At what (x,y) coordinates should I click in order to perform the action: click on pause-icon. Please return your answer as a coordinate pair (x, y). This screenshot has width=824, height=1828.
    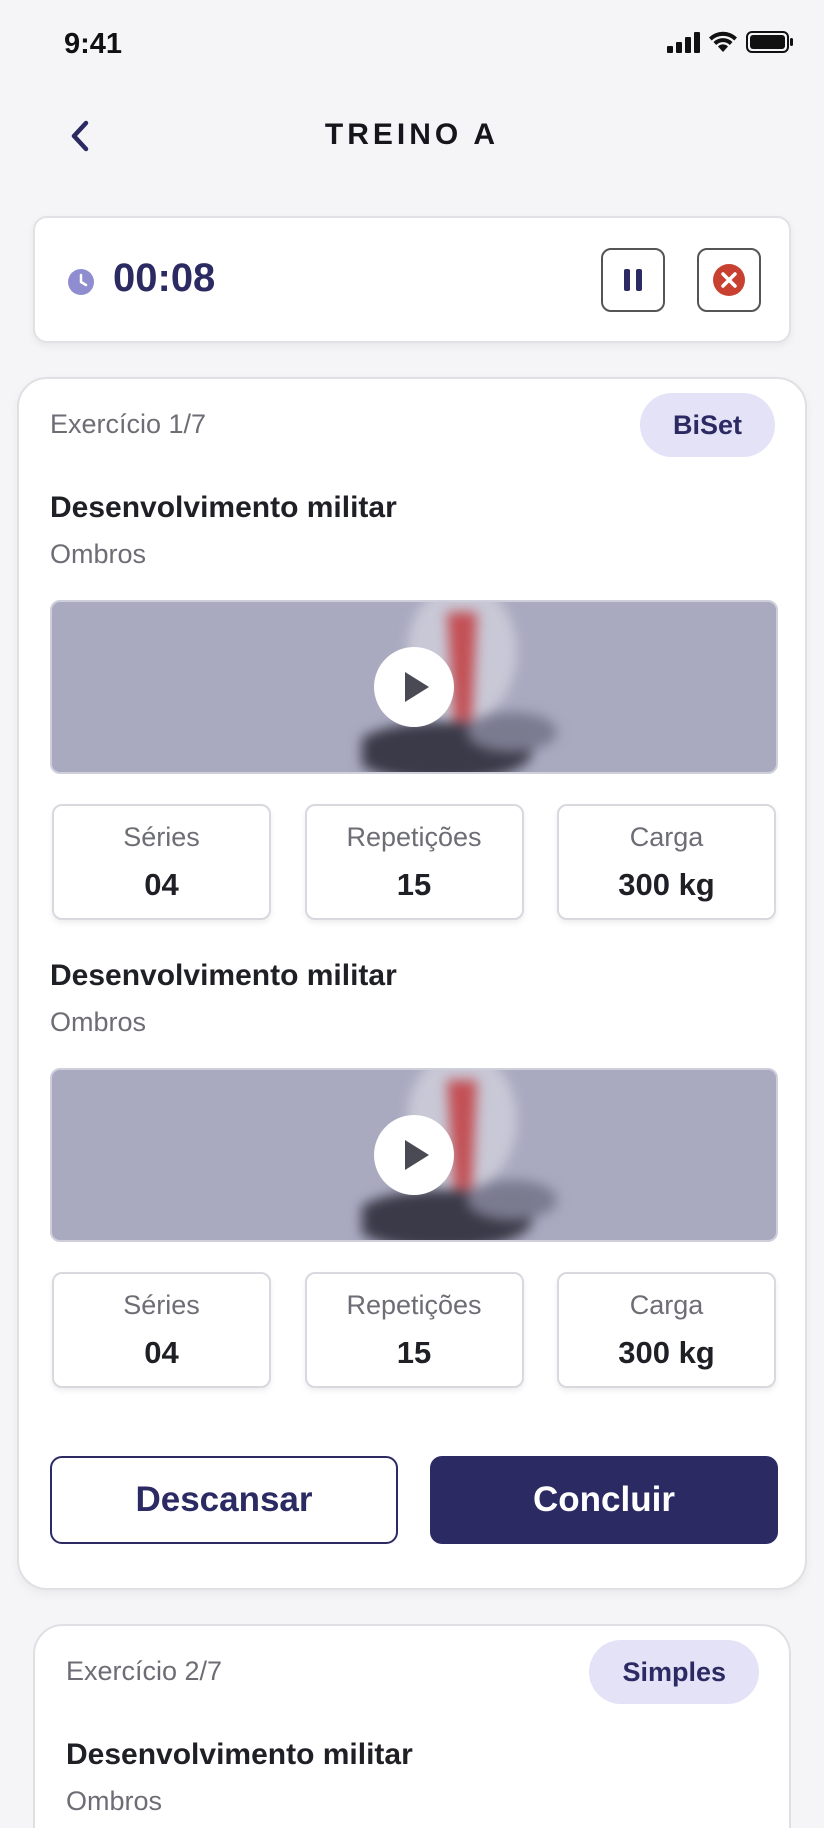
    Looking at the image, I should click on (633, 280).